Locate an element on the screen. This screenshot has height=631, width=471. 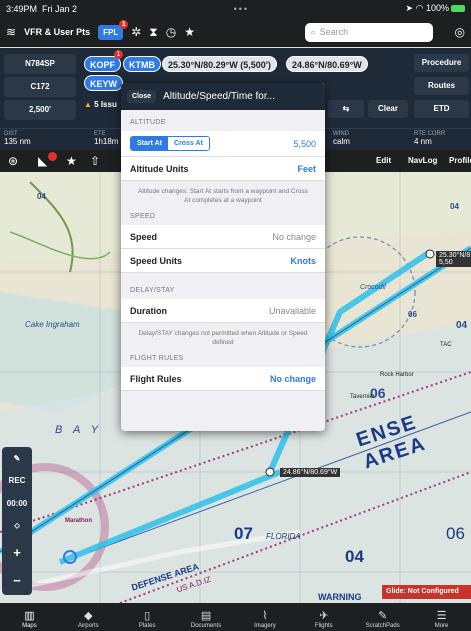
info-rte-corr: RTE CORR 4 nm is located at coordinates (429, 138).